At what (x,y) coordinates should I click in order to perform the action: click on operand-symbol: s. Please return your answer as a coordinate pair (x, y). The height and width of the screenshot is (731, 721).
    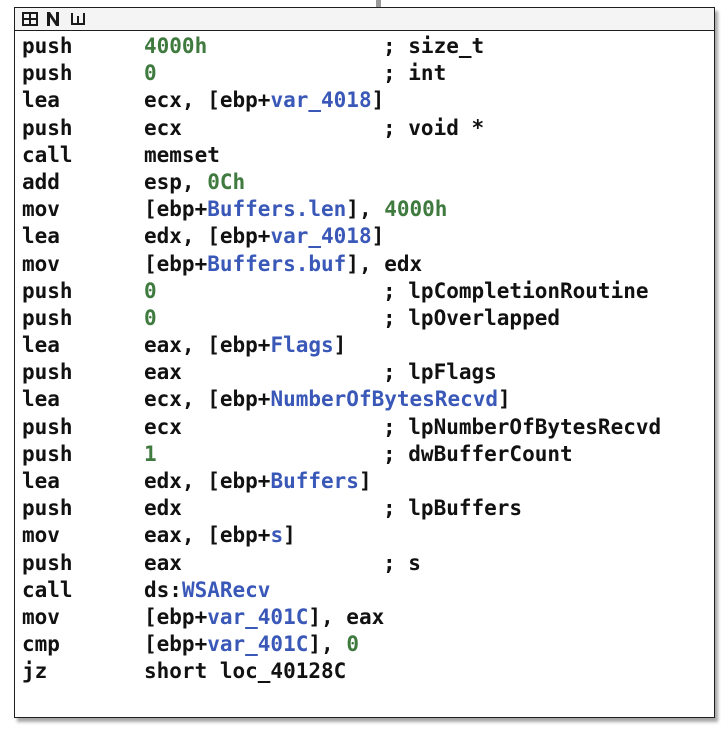
    Looking at the image, I should click on (276, 535).